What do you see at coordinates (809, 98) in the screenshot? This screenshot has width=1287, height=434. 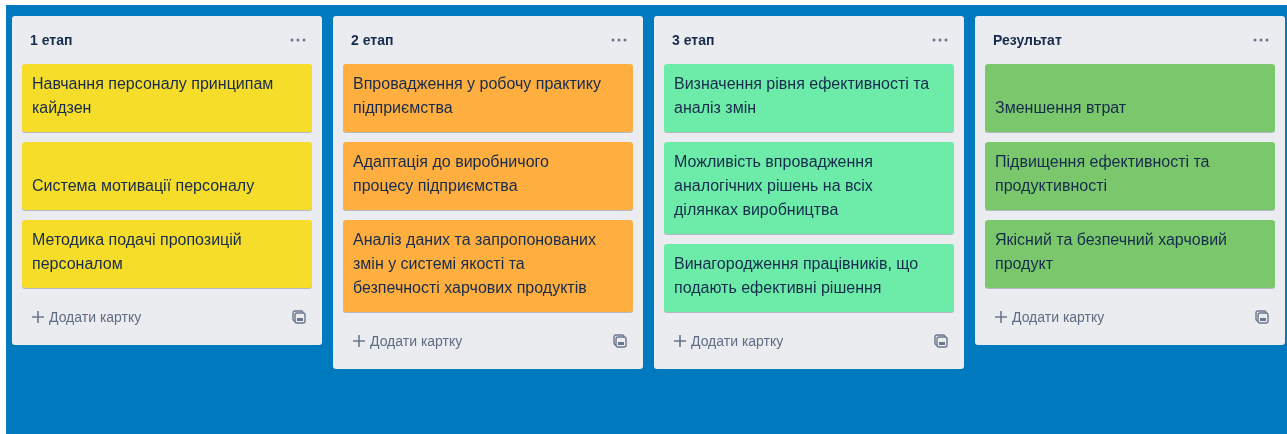 I see `card: Визначення рівня ефективності та аналіз змін` at bounding box center [809, 98].